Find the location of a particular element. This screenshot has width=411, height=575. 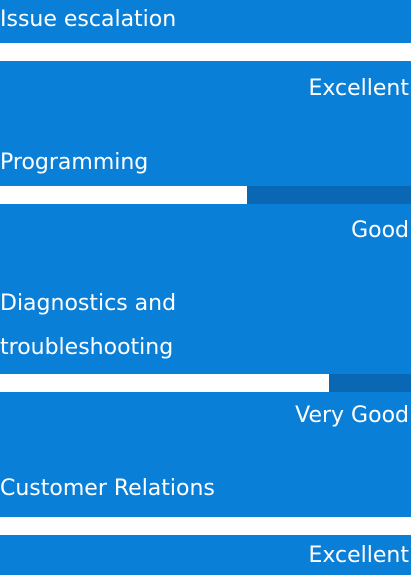

skill-name: Diagnostics and troubleshooting is located at coordinates (88, 325).